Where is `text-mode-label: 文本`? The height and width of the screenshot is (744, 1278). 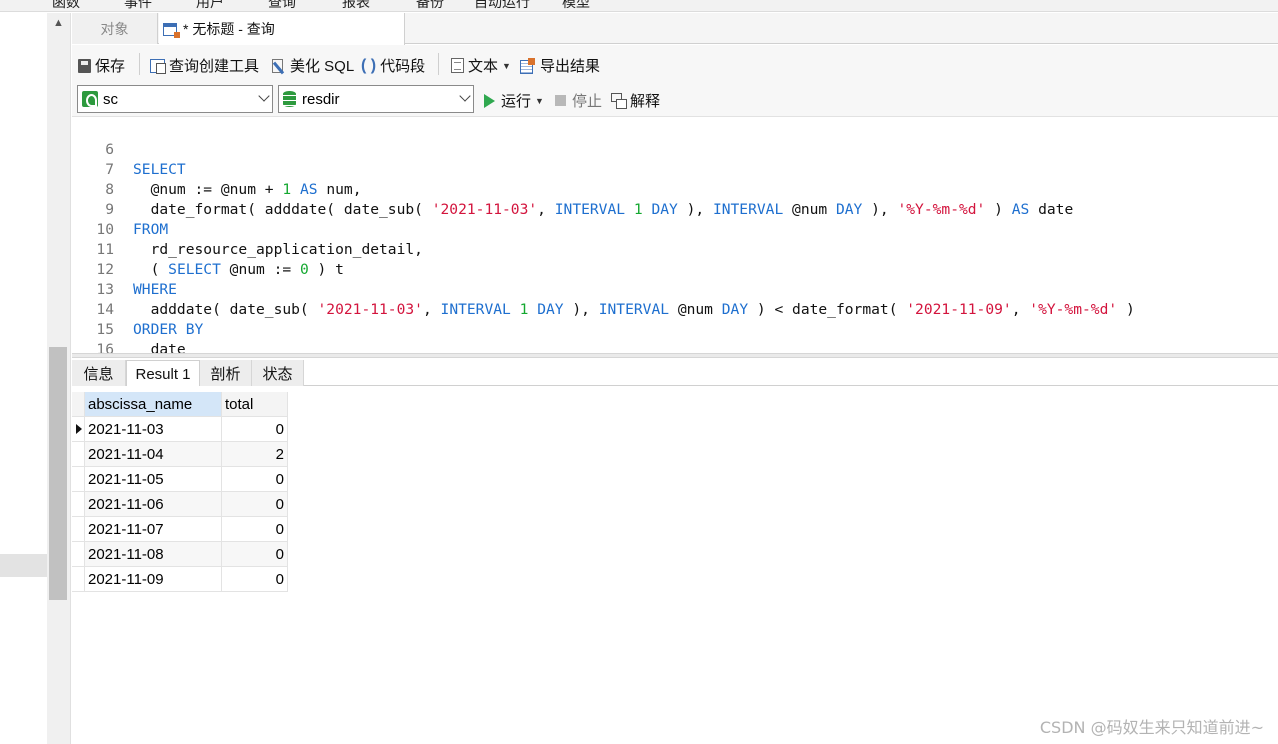 text-mode-label: 文本 is located at coordinates (483, 66).